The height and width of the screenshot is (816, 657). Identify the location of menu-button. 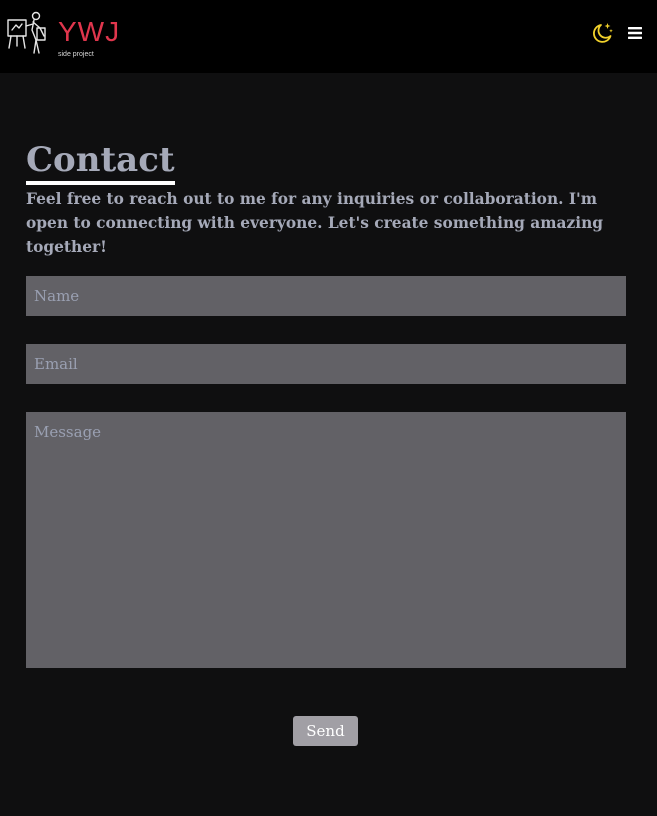
(635, 33).